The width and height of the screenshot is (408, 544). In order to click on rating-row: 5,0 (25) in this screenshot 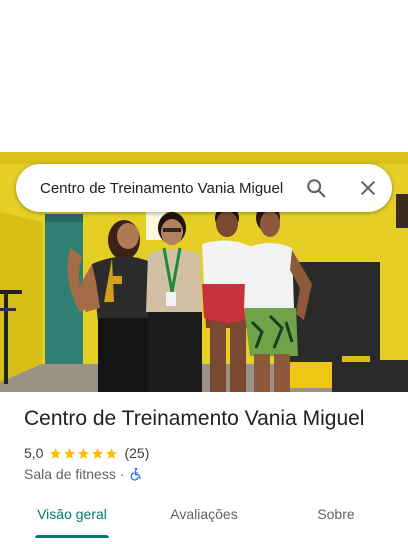, I will do `click(86, 453)`.